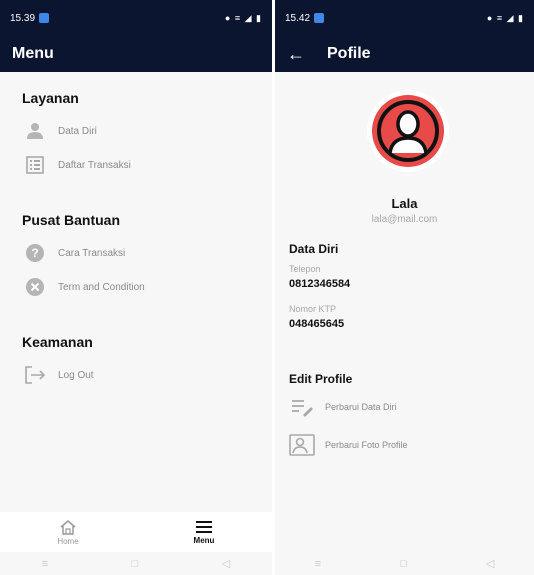  Describe the element at coordinates (33, 53) in the screenshot. I see `page-title: Menu` at that location.